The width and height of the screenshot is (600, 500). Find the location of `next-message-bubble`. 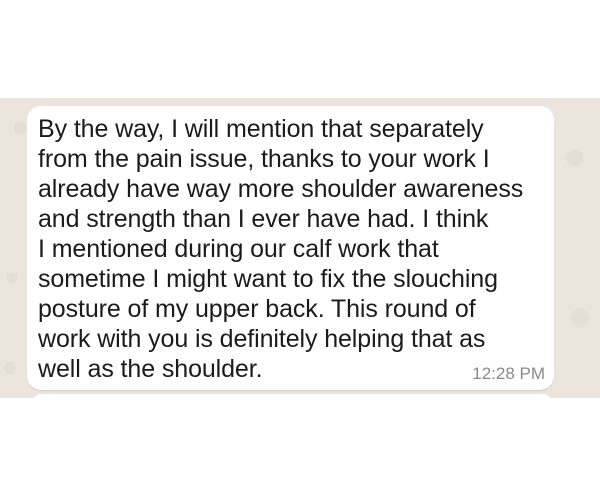

next-message-bubble is located at coordinates (292, 396).